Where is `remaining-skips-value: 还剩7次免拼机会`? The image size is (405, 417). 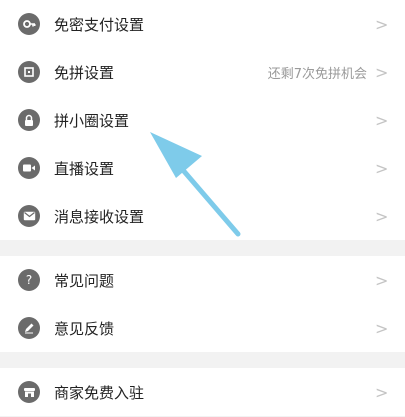
remaining-skips-value: 还剩7次免拼机会 is located at coordinates (317, 74).